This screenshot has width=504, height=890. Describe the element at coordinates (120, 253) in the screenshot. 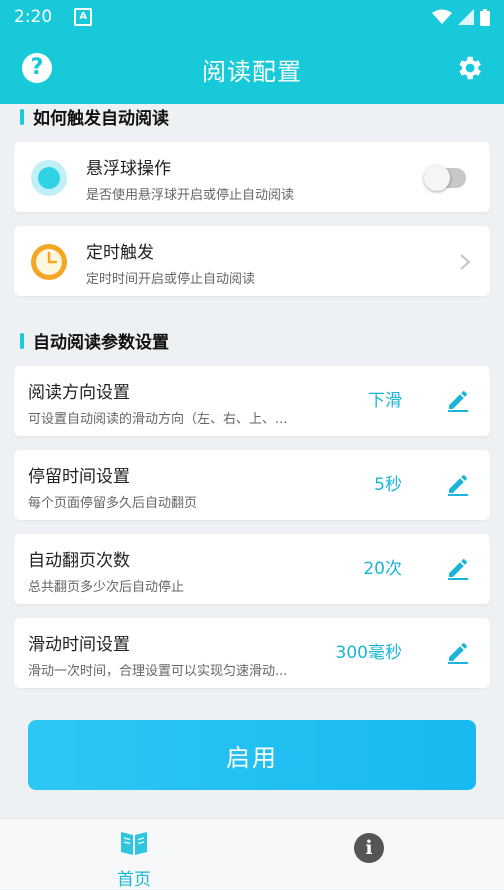

I see `timer-trigger-title: 定时触发` at that location.